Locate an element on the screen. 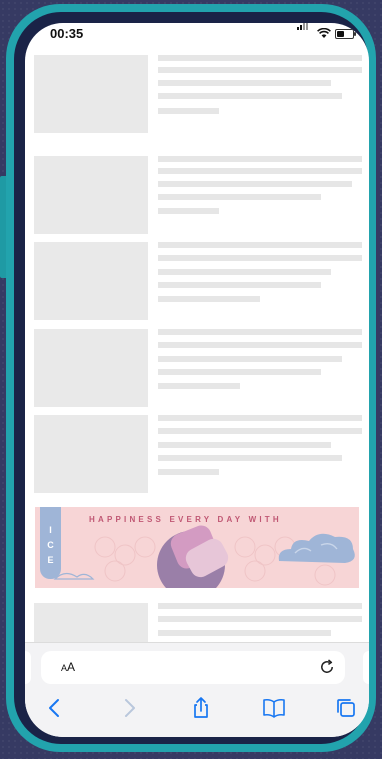 The width and height of the screenshot is (382, 759). forward-icon is located at coordinates (129, 708).